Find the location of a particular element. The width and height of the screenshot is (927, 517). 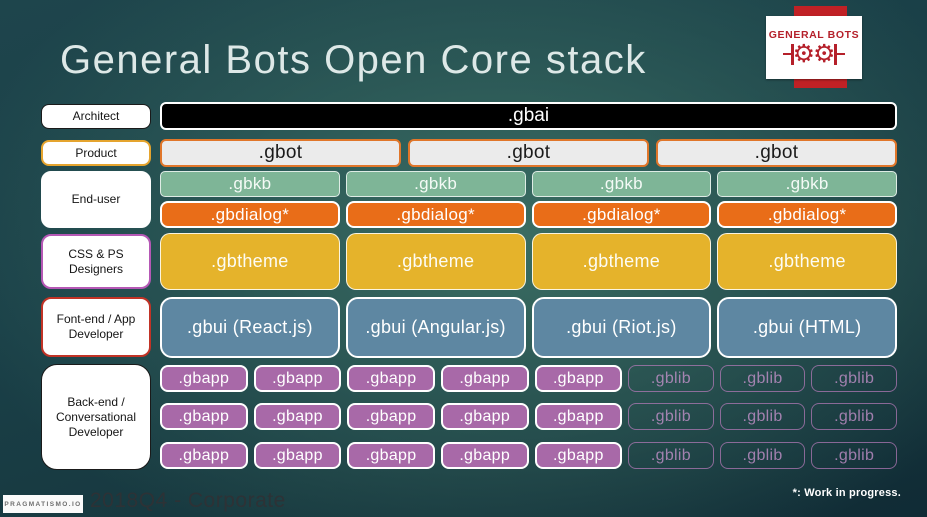

row-label-css-ps-designers: CSS & PS Designers is located at coordinates (96, 261).